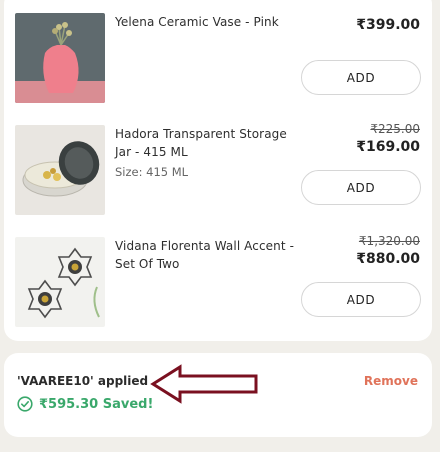  What do you see at coordinates (96, 404) in the screenshot?
I see `savings-amount: ₹595.30 Saved!` at bounding box center [96, 404].